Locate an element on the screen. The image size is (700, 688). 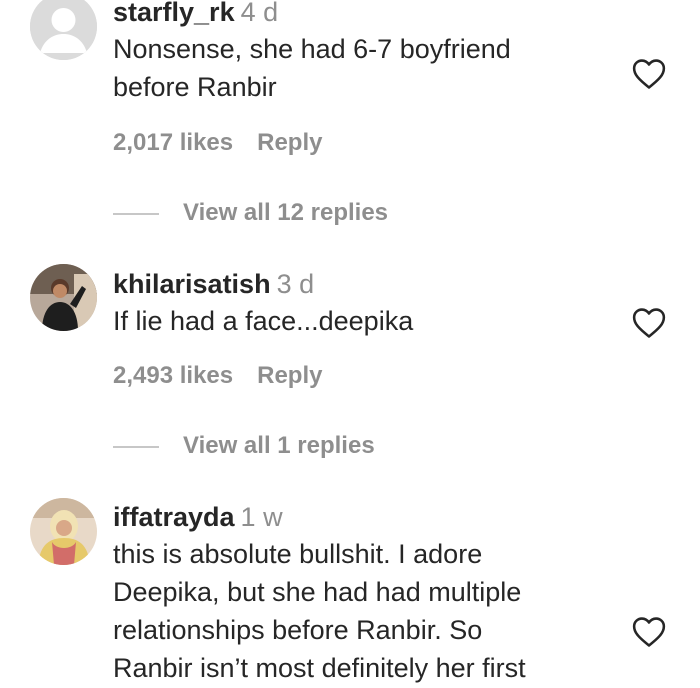
comment-actions: 2,493 likes Reply is located at coordinates (217, 376).